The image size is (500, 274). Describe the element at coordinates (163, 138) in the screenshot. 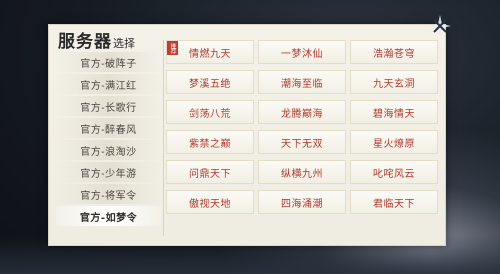

I see `divider` at that location.